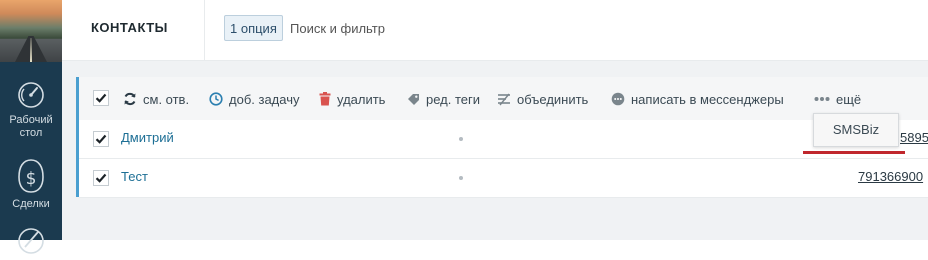 The height and width of the screenshot is (260, 928). I want to click on toolbar-action-label: ещё, so click(849, 99).